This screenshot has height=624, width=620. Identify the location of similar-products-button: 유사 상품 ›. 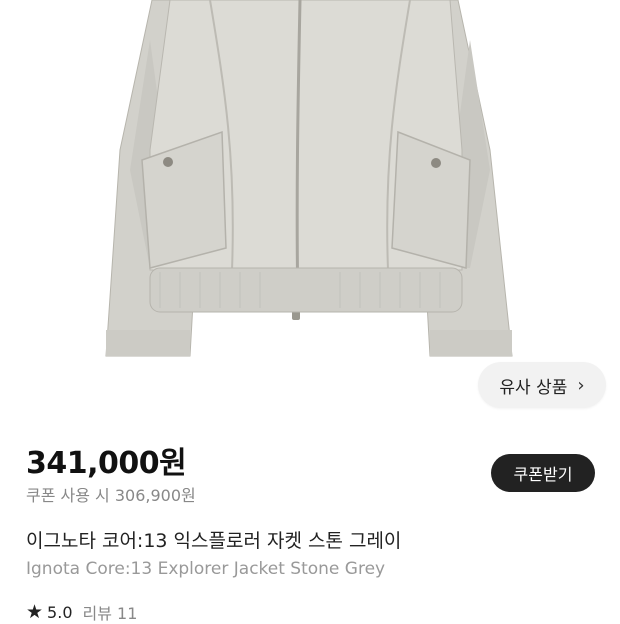
(542, 385).